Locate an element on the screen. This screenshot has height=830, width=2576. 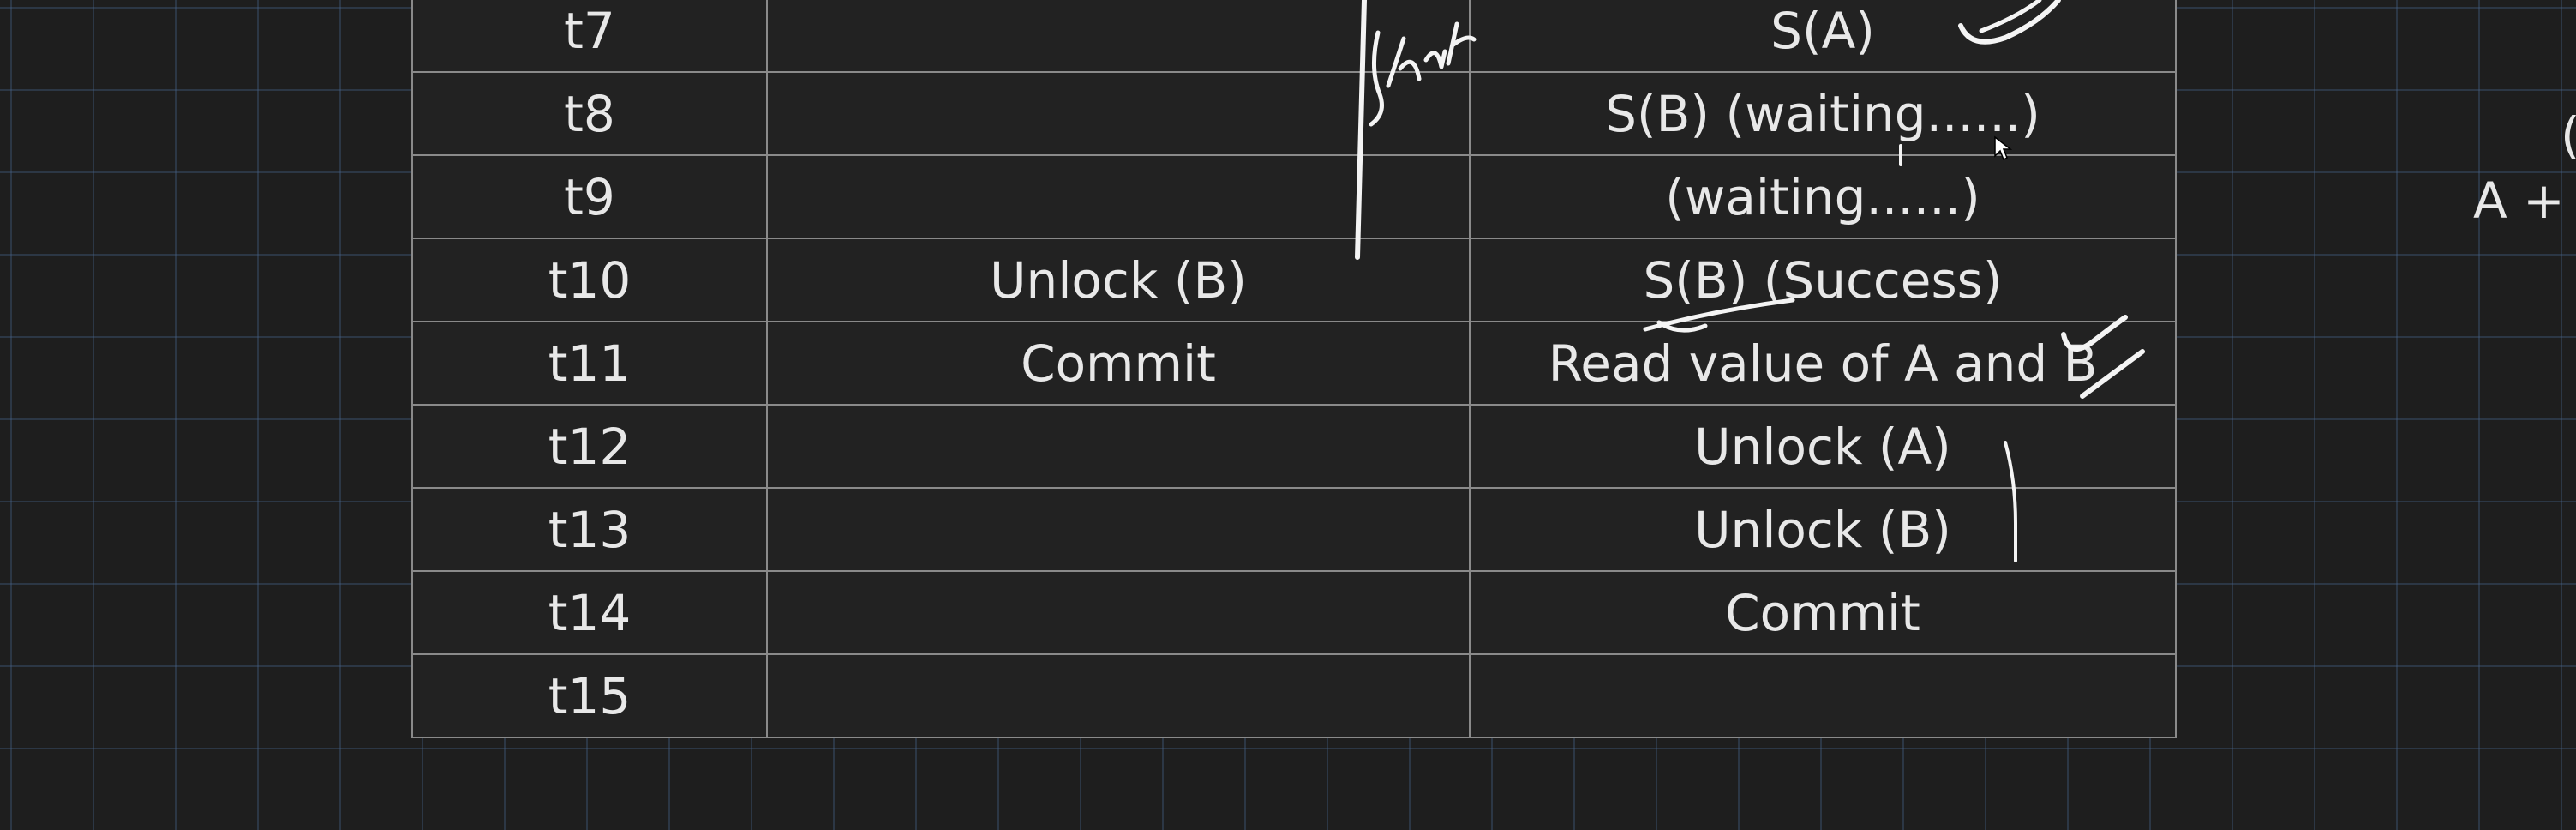
t2-cell: S(B) (waiting......) is located at coordinates (1823, 113).